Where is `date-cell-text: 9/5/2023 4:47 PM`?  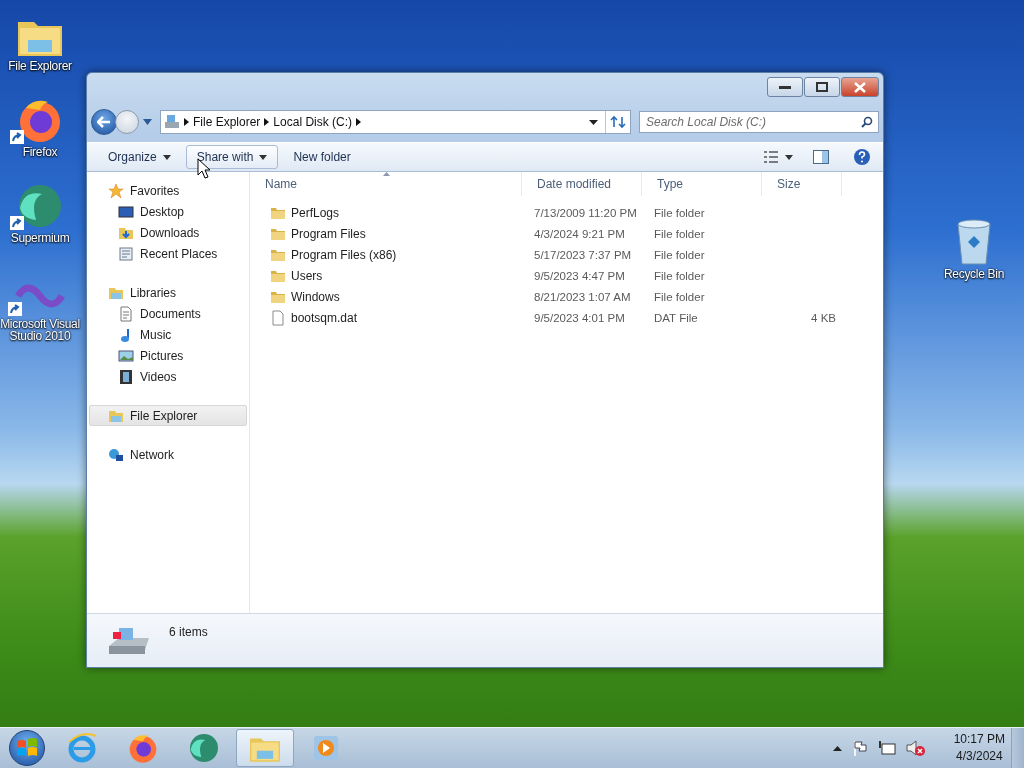
date-cell-text: 9/5/2023 4:47 PM is located at coordinates (579, 276).